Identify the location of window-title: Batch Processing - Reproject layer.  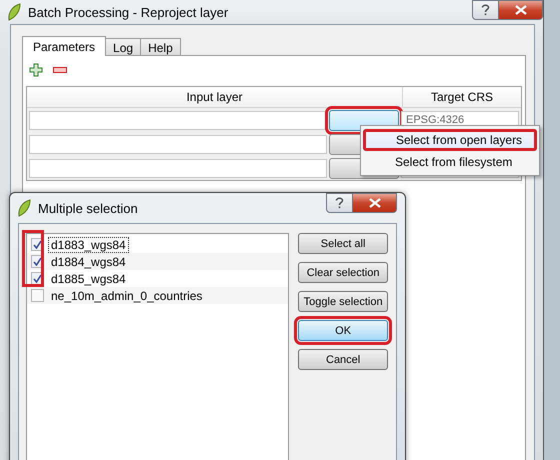
(129, 12).